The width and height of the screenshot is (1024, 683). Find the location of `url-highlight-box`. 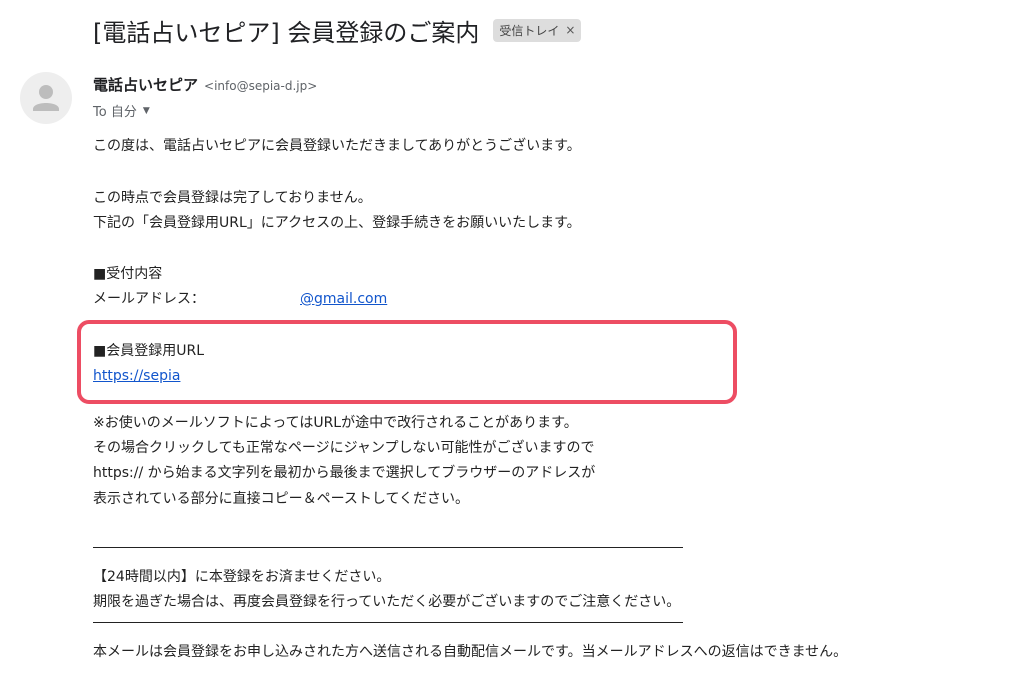

url-highlight-box is located at coordinates (407, 362).